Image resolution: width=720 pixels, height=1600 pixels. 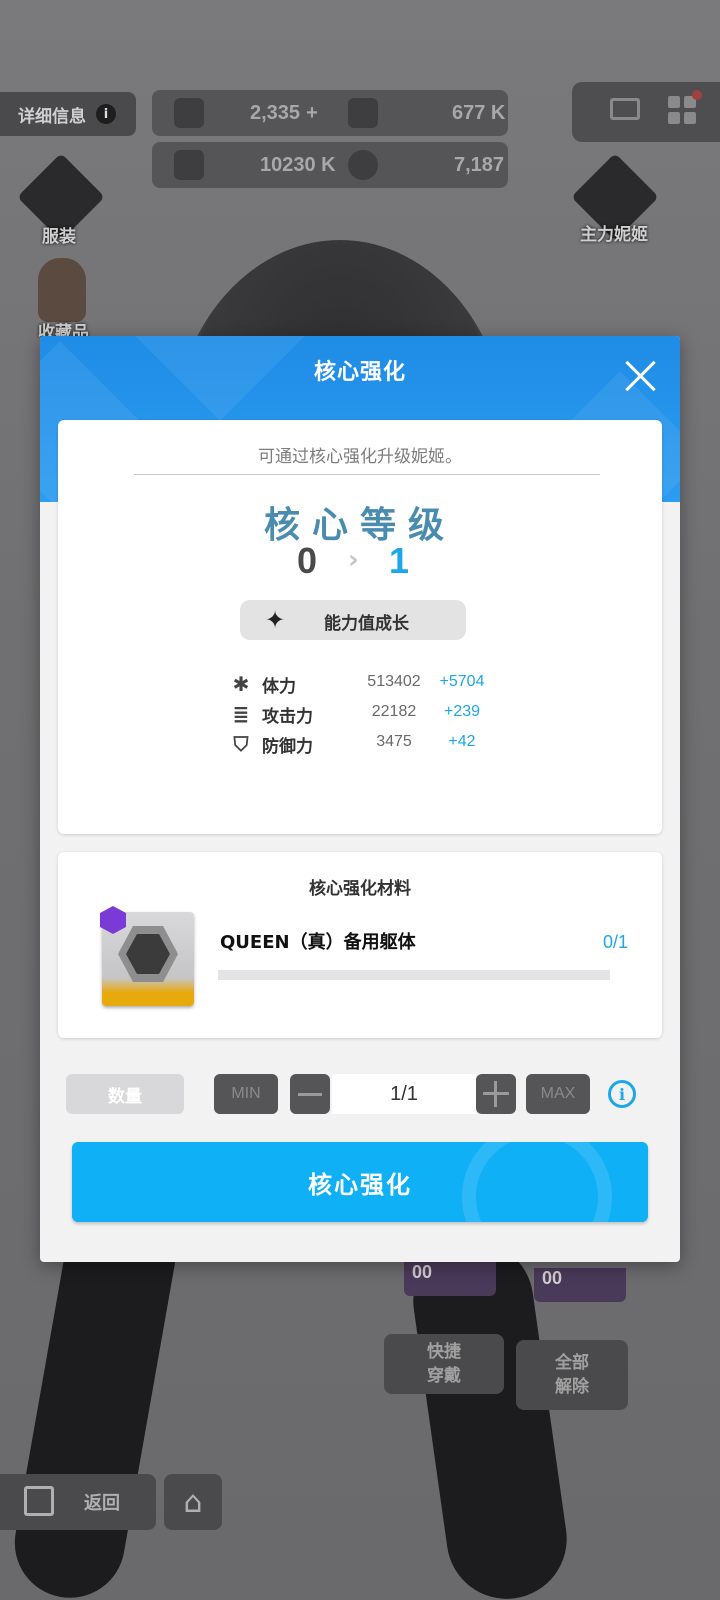 I want to click on material-count: 0/1, so click(x=615, y=942).